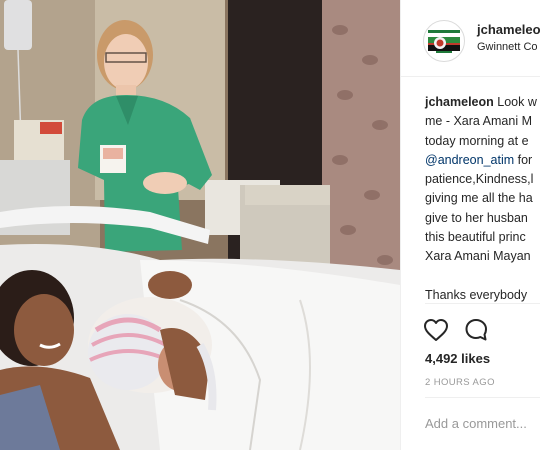  Describe the element at coordinates (482, 423) in the screenshot. I see `add-comment-input` at that location.